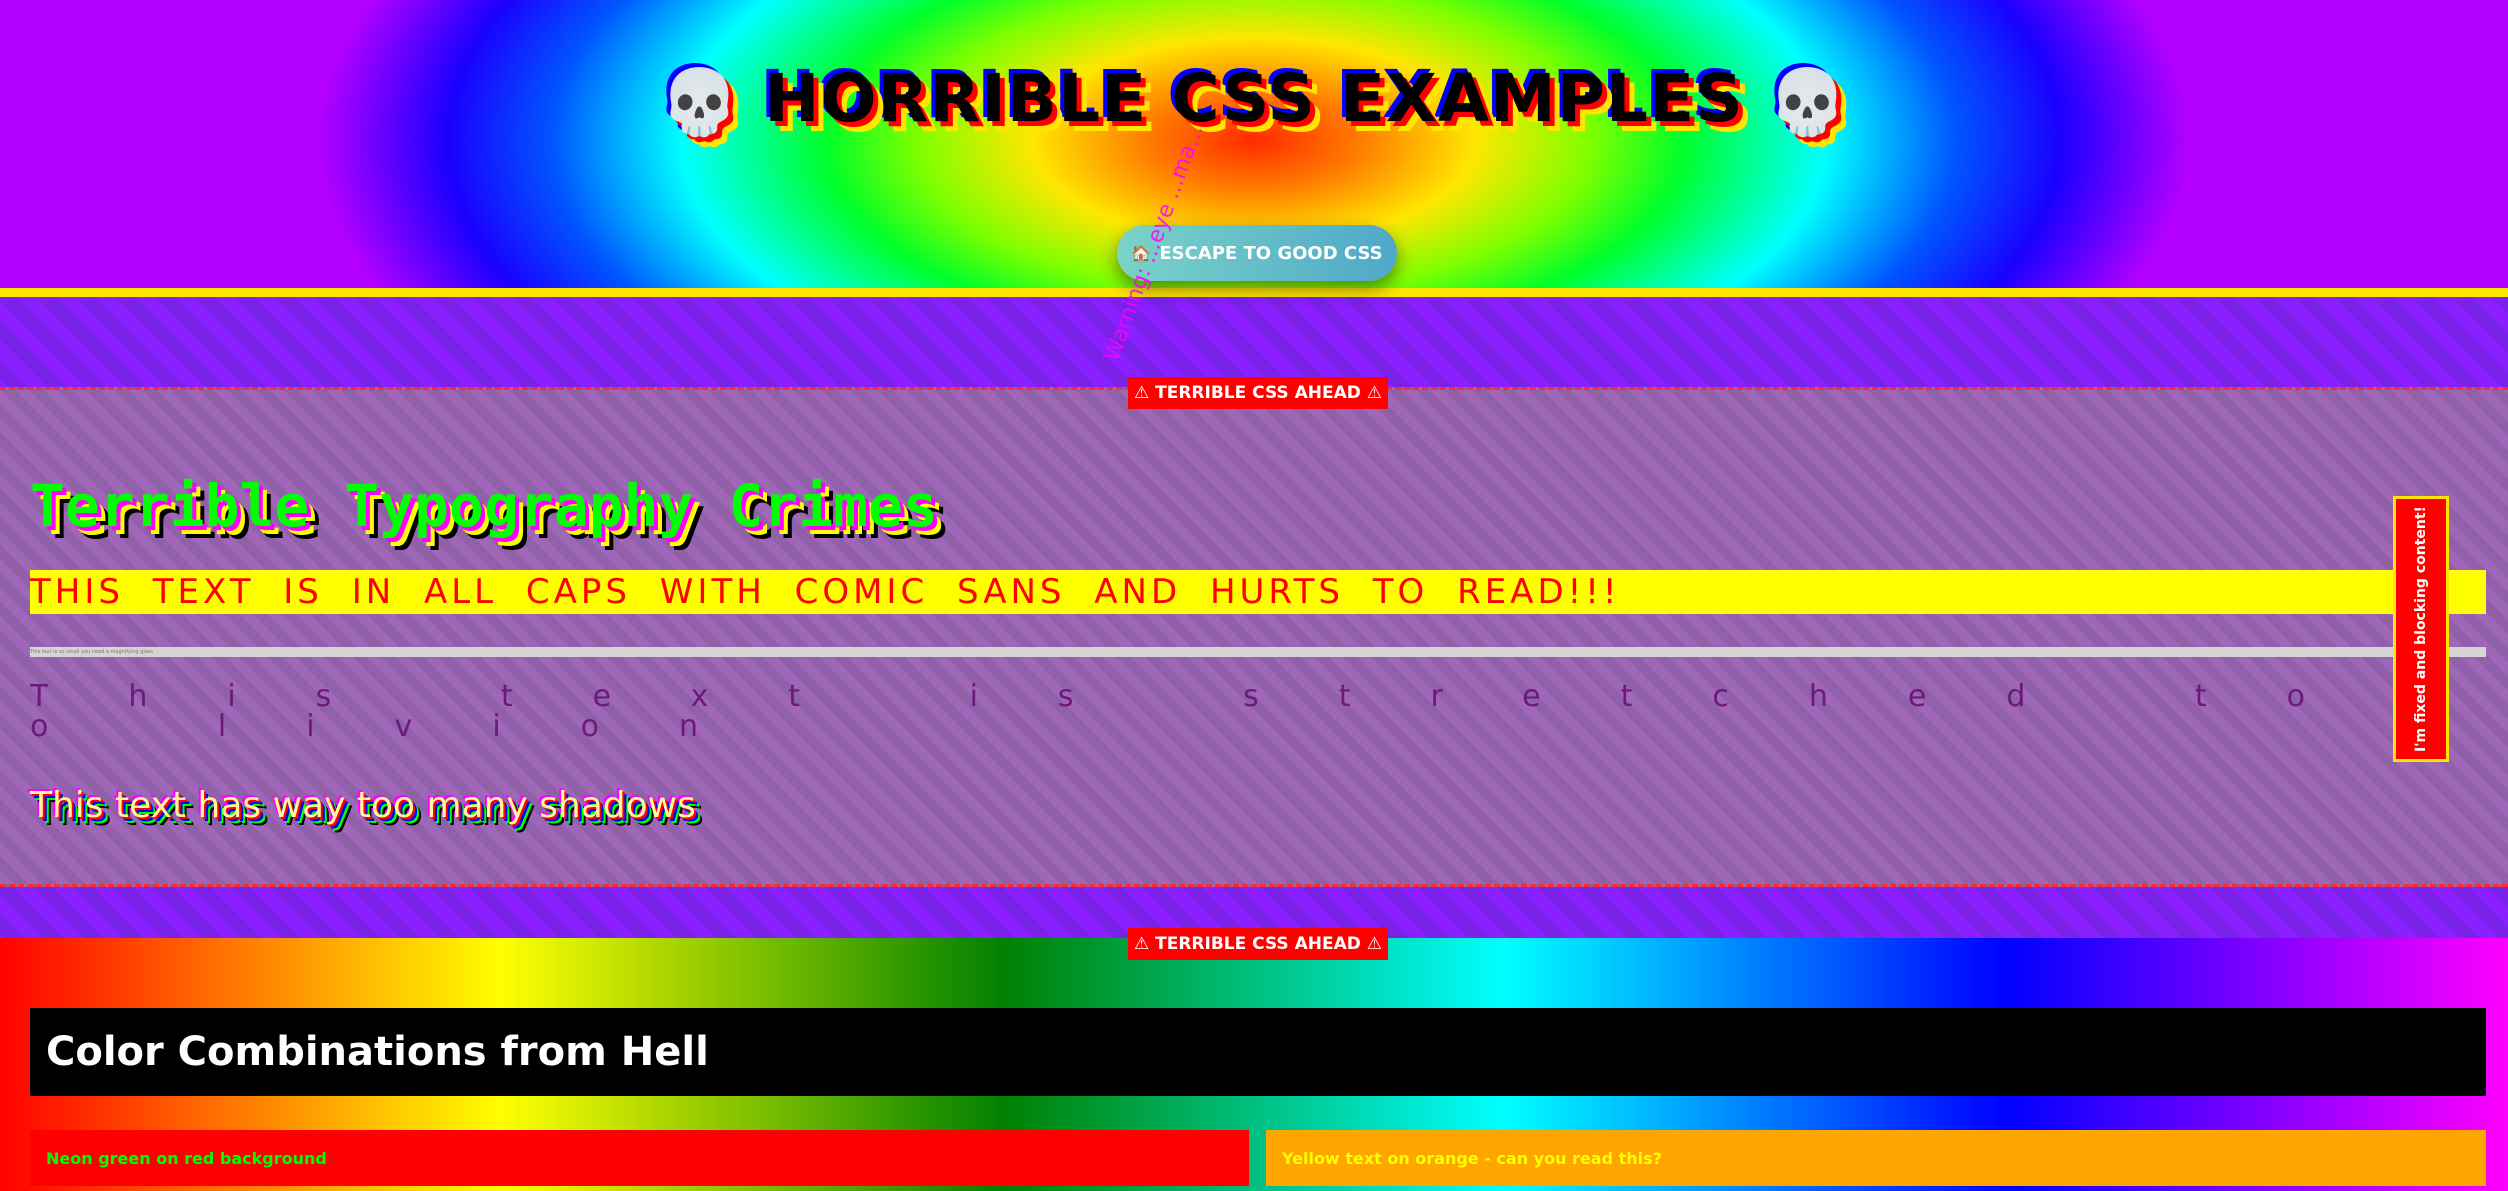 The width and height of the screenshot is (2508, 1191). Describe the element at coordinates (639, 1158) in the screenshot. I see `color-combo-card: Neon green on red background` at that location.